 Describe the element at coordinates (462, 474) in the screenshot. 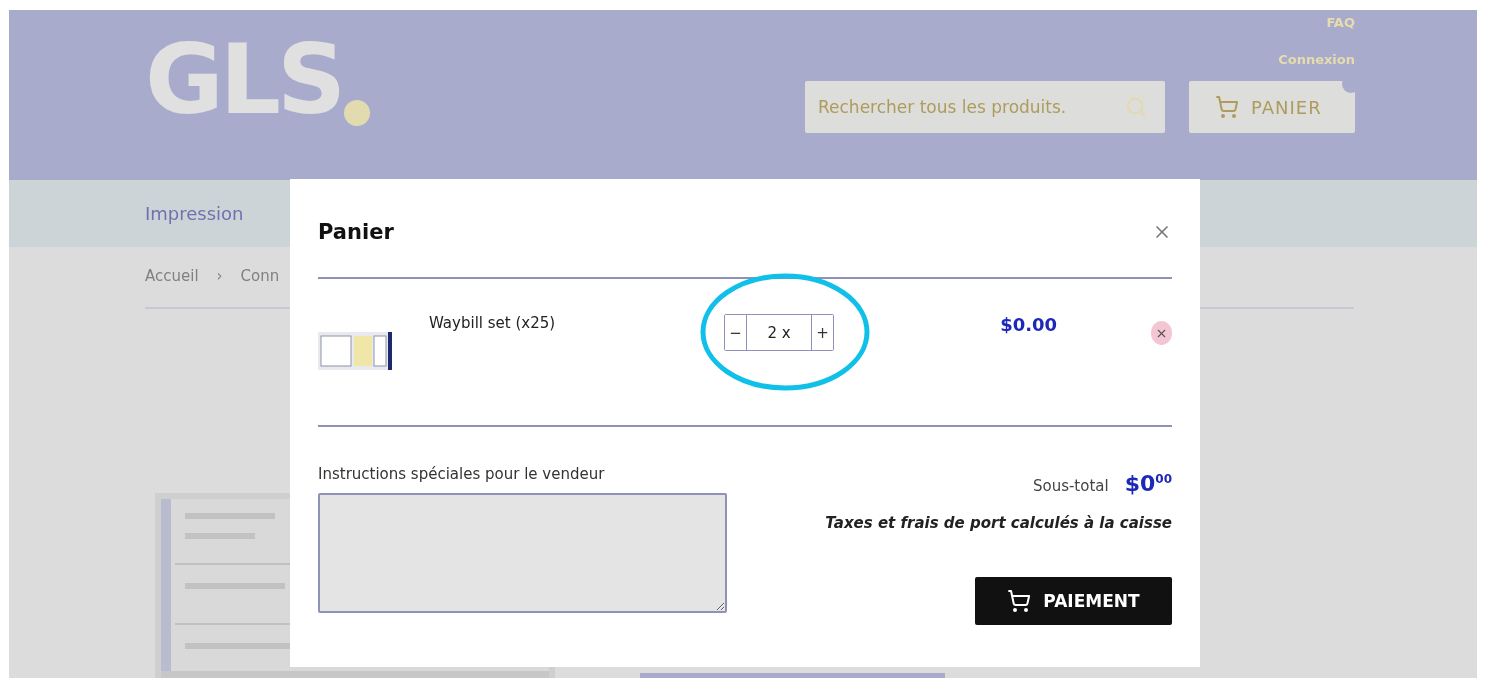

I see `notes-label: Instructions spéciales pour le vendeur` at that location.